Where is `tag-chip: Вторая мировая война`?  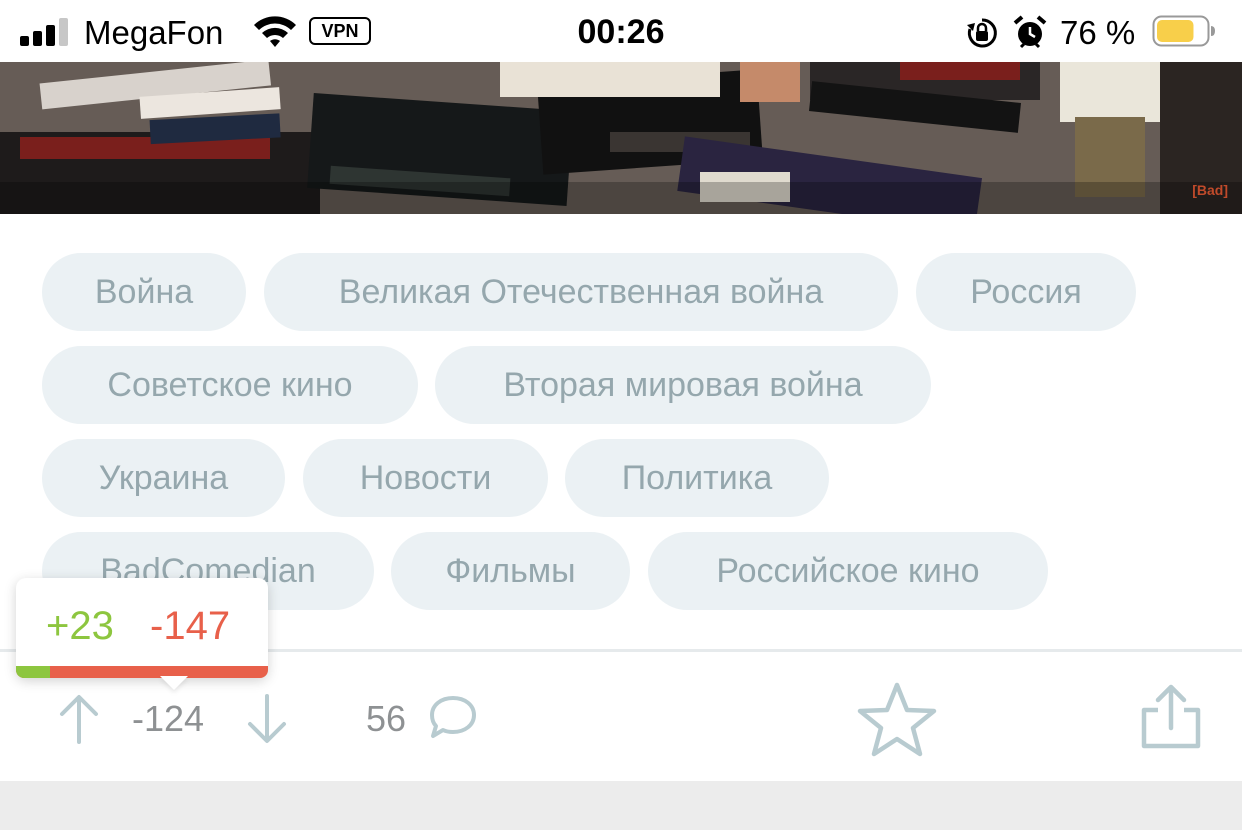
tag-chip: Вторая мировая война is located at coordinates (683, 385).